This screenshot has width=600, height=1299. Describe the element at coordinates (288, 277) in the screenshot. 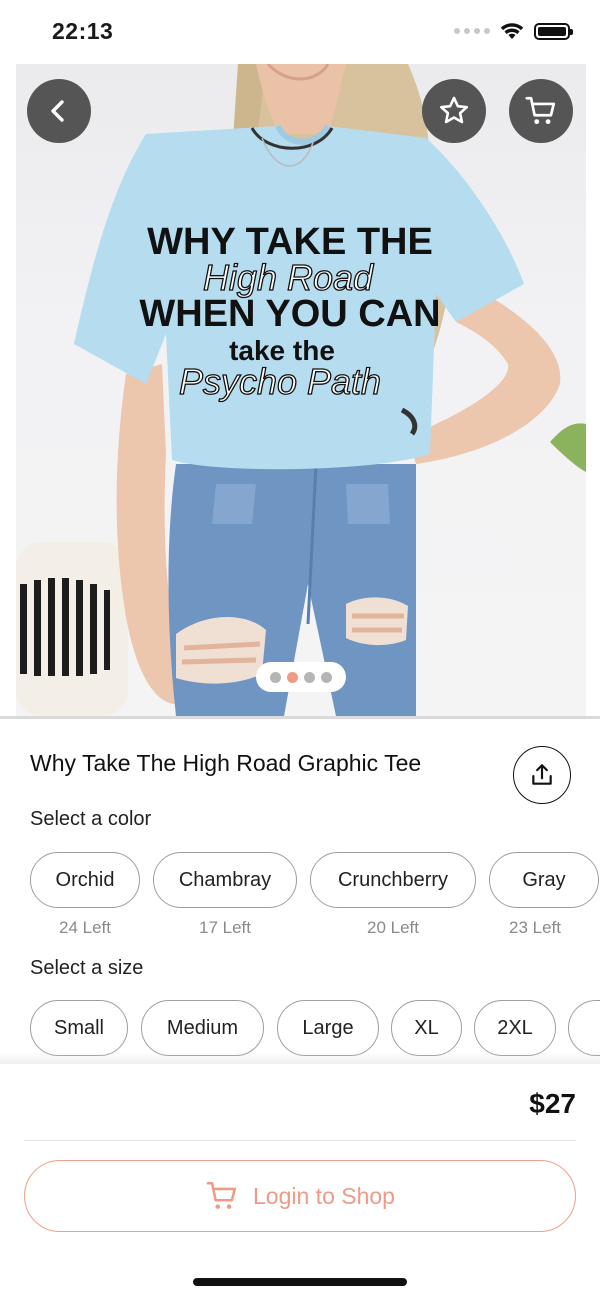

I see `print-line-2: High Road` at that location.